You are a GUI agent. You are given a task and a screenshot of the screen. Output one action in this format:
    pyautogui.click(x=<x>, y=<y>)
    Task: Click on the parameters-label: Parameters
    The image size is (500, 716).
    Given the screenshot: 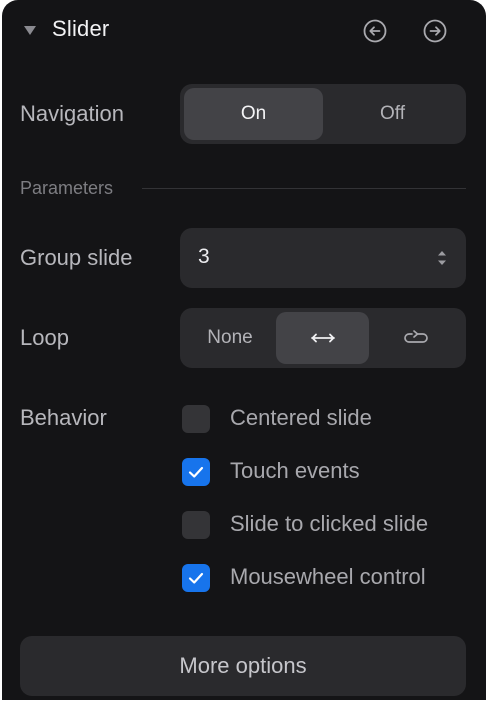 What is the action you would take?
    pyautogui.click(x=67, y=188)
    